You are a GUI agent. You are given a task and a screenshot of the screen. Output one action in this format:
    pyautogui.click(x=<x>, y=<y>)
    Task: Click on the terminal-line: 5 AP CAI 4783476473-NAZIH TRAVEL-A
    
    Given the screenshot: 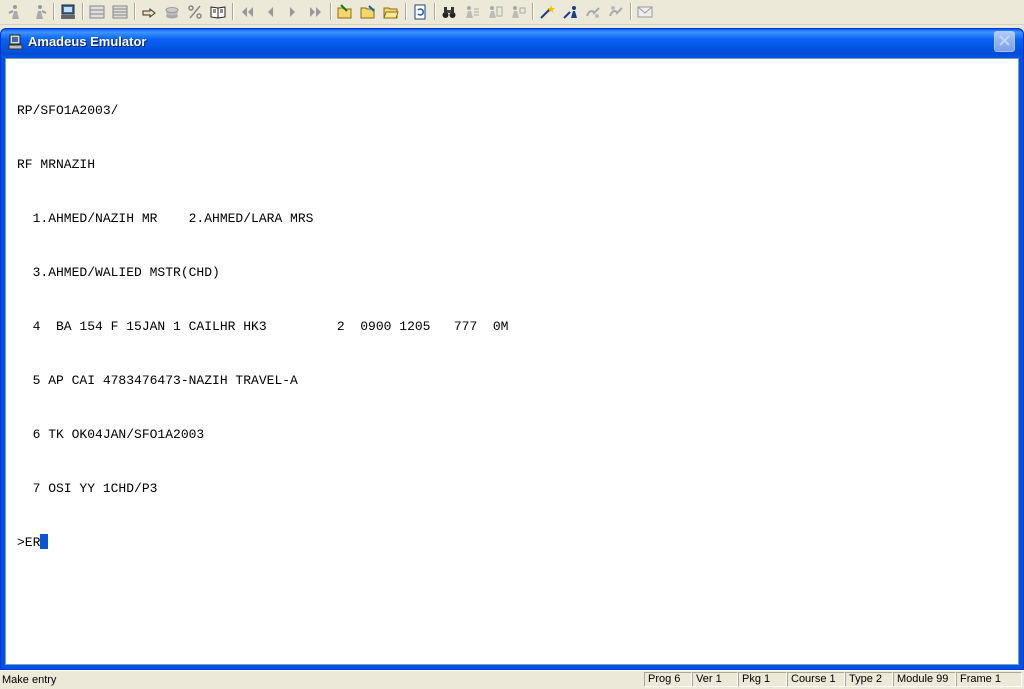 What is the action you would take?
    pyautogui.click(x=157, y=380)
    